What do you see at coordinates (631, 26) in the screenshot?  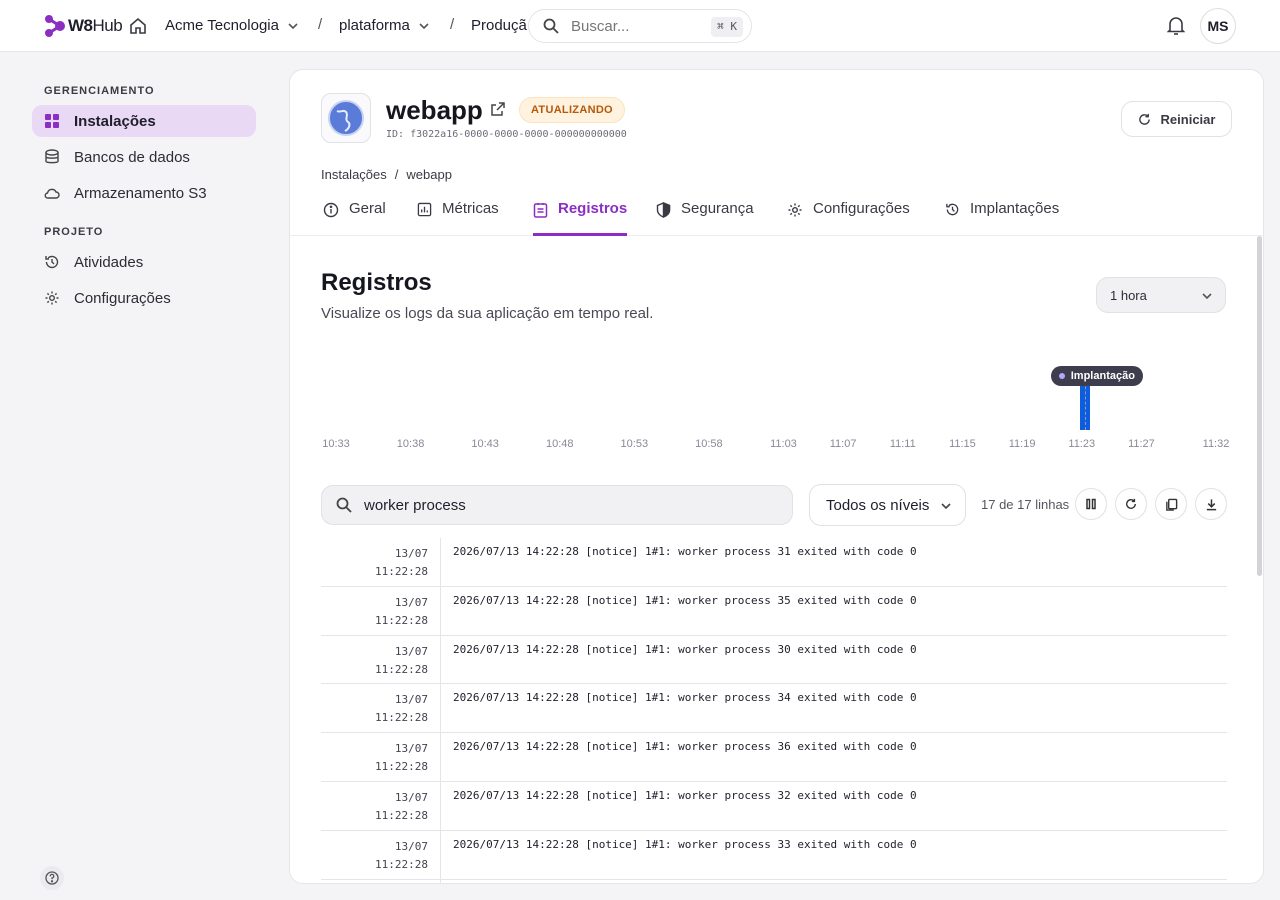 I see `search-input` at bounding box center [631, 26].